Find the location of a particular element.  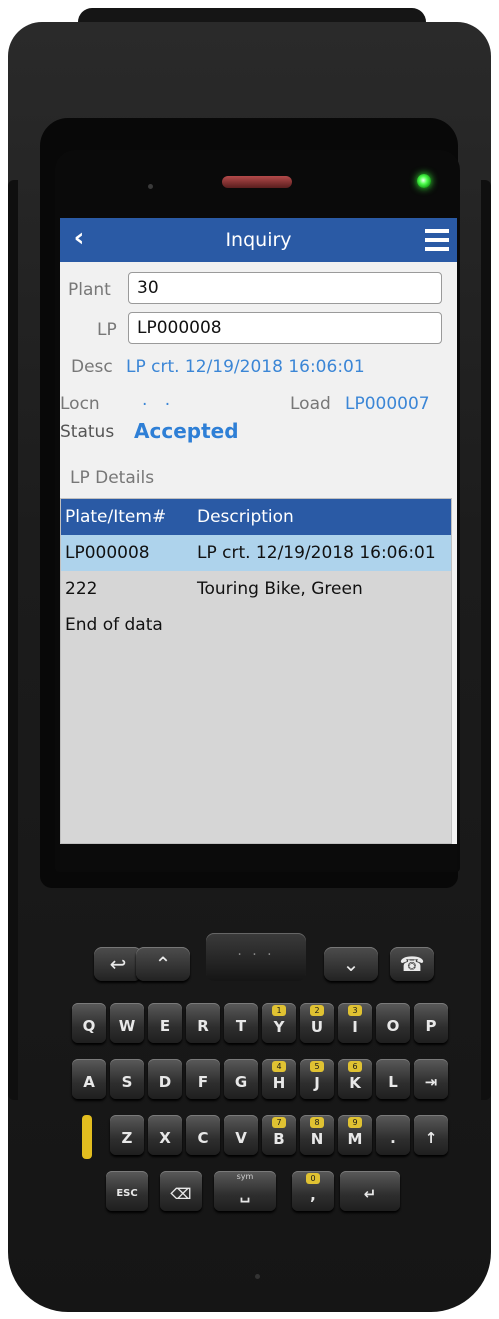

key-period-button: . is located at coordinates (393, 1135).